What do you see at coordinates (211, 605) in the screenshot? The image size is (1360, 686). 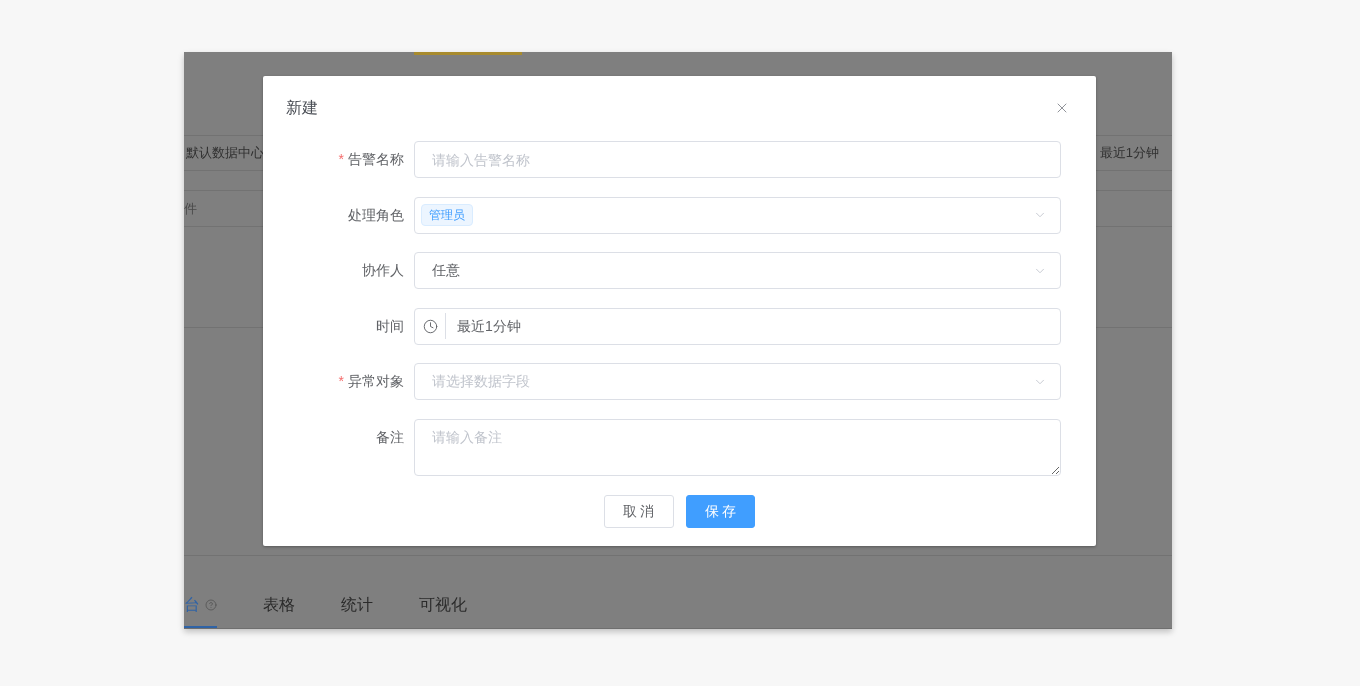 I see `help-icon` at bounding box center [211, 605].